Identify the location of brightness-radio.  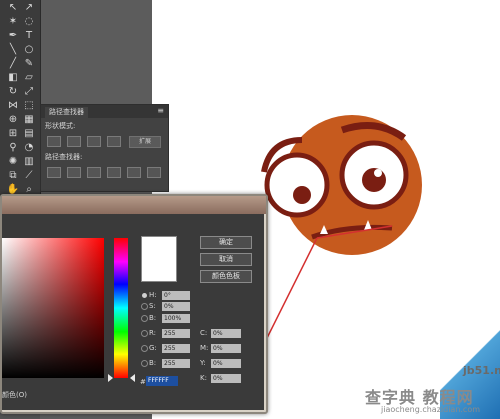
(144, 318).